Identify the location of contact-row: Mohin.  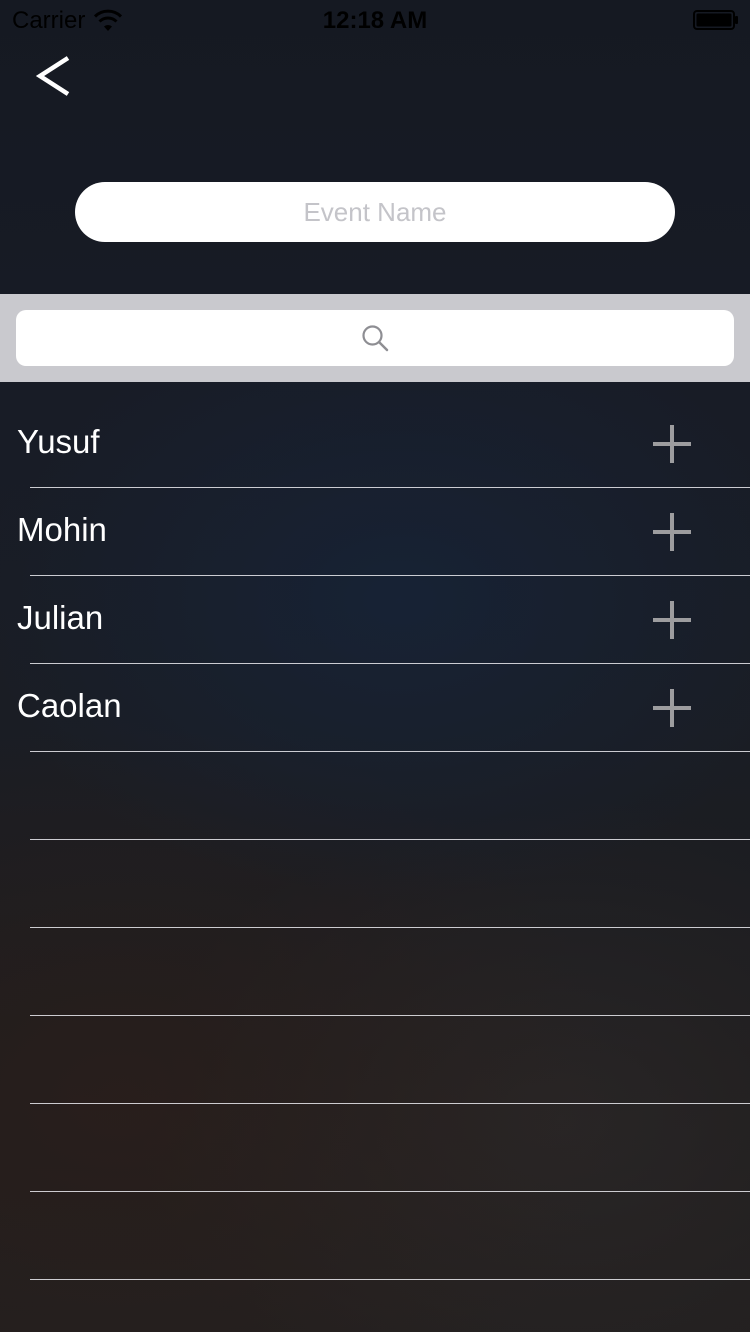
(375, 532).